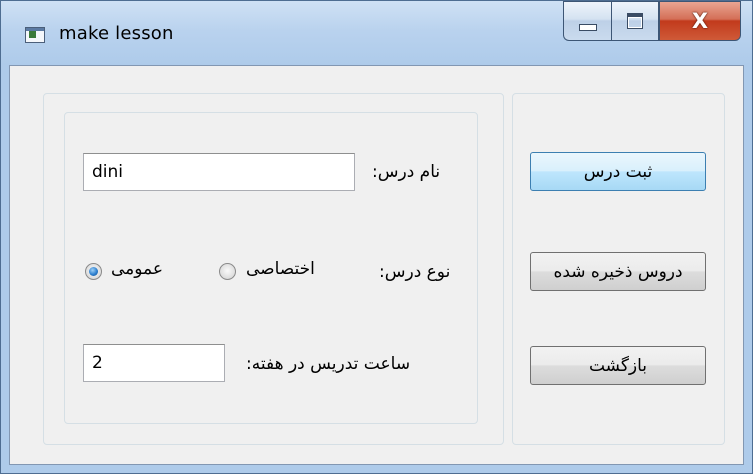 The height and width of the screenshot is (474, 753). I want to click on save-lesson-button: ثبت درس, so click(618, 171).